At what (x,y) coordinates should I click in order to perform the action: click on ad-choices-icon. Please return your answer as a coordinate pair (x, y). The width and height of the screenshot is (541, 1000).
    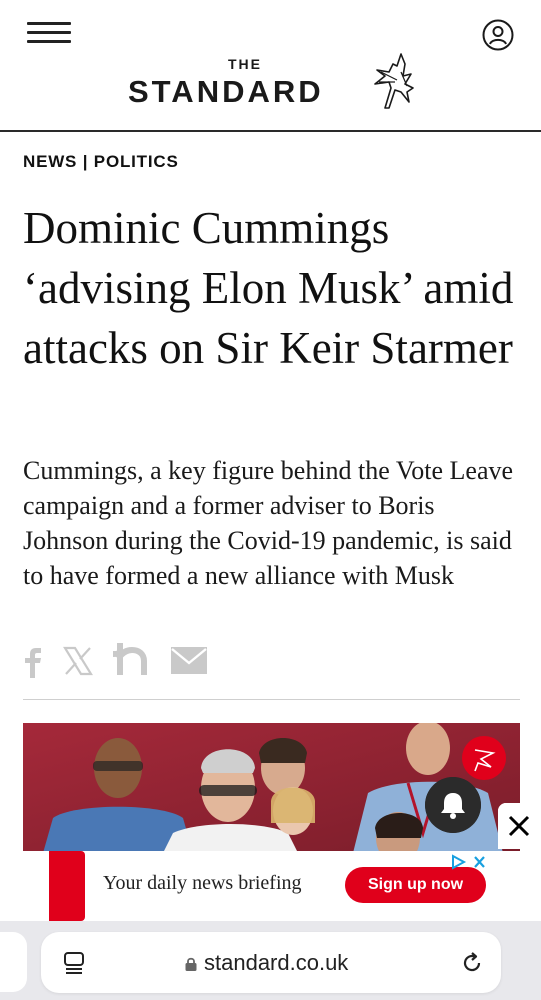
    Looking at the image, I should click on (470, 862).